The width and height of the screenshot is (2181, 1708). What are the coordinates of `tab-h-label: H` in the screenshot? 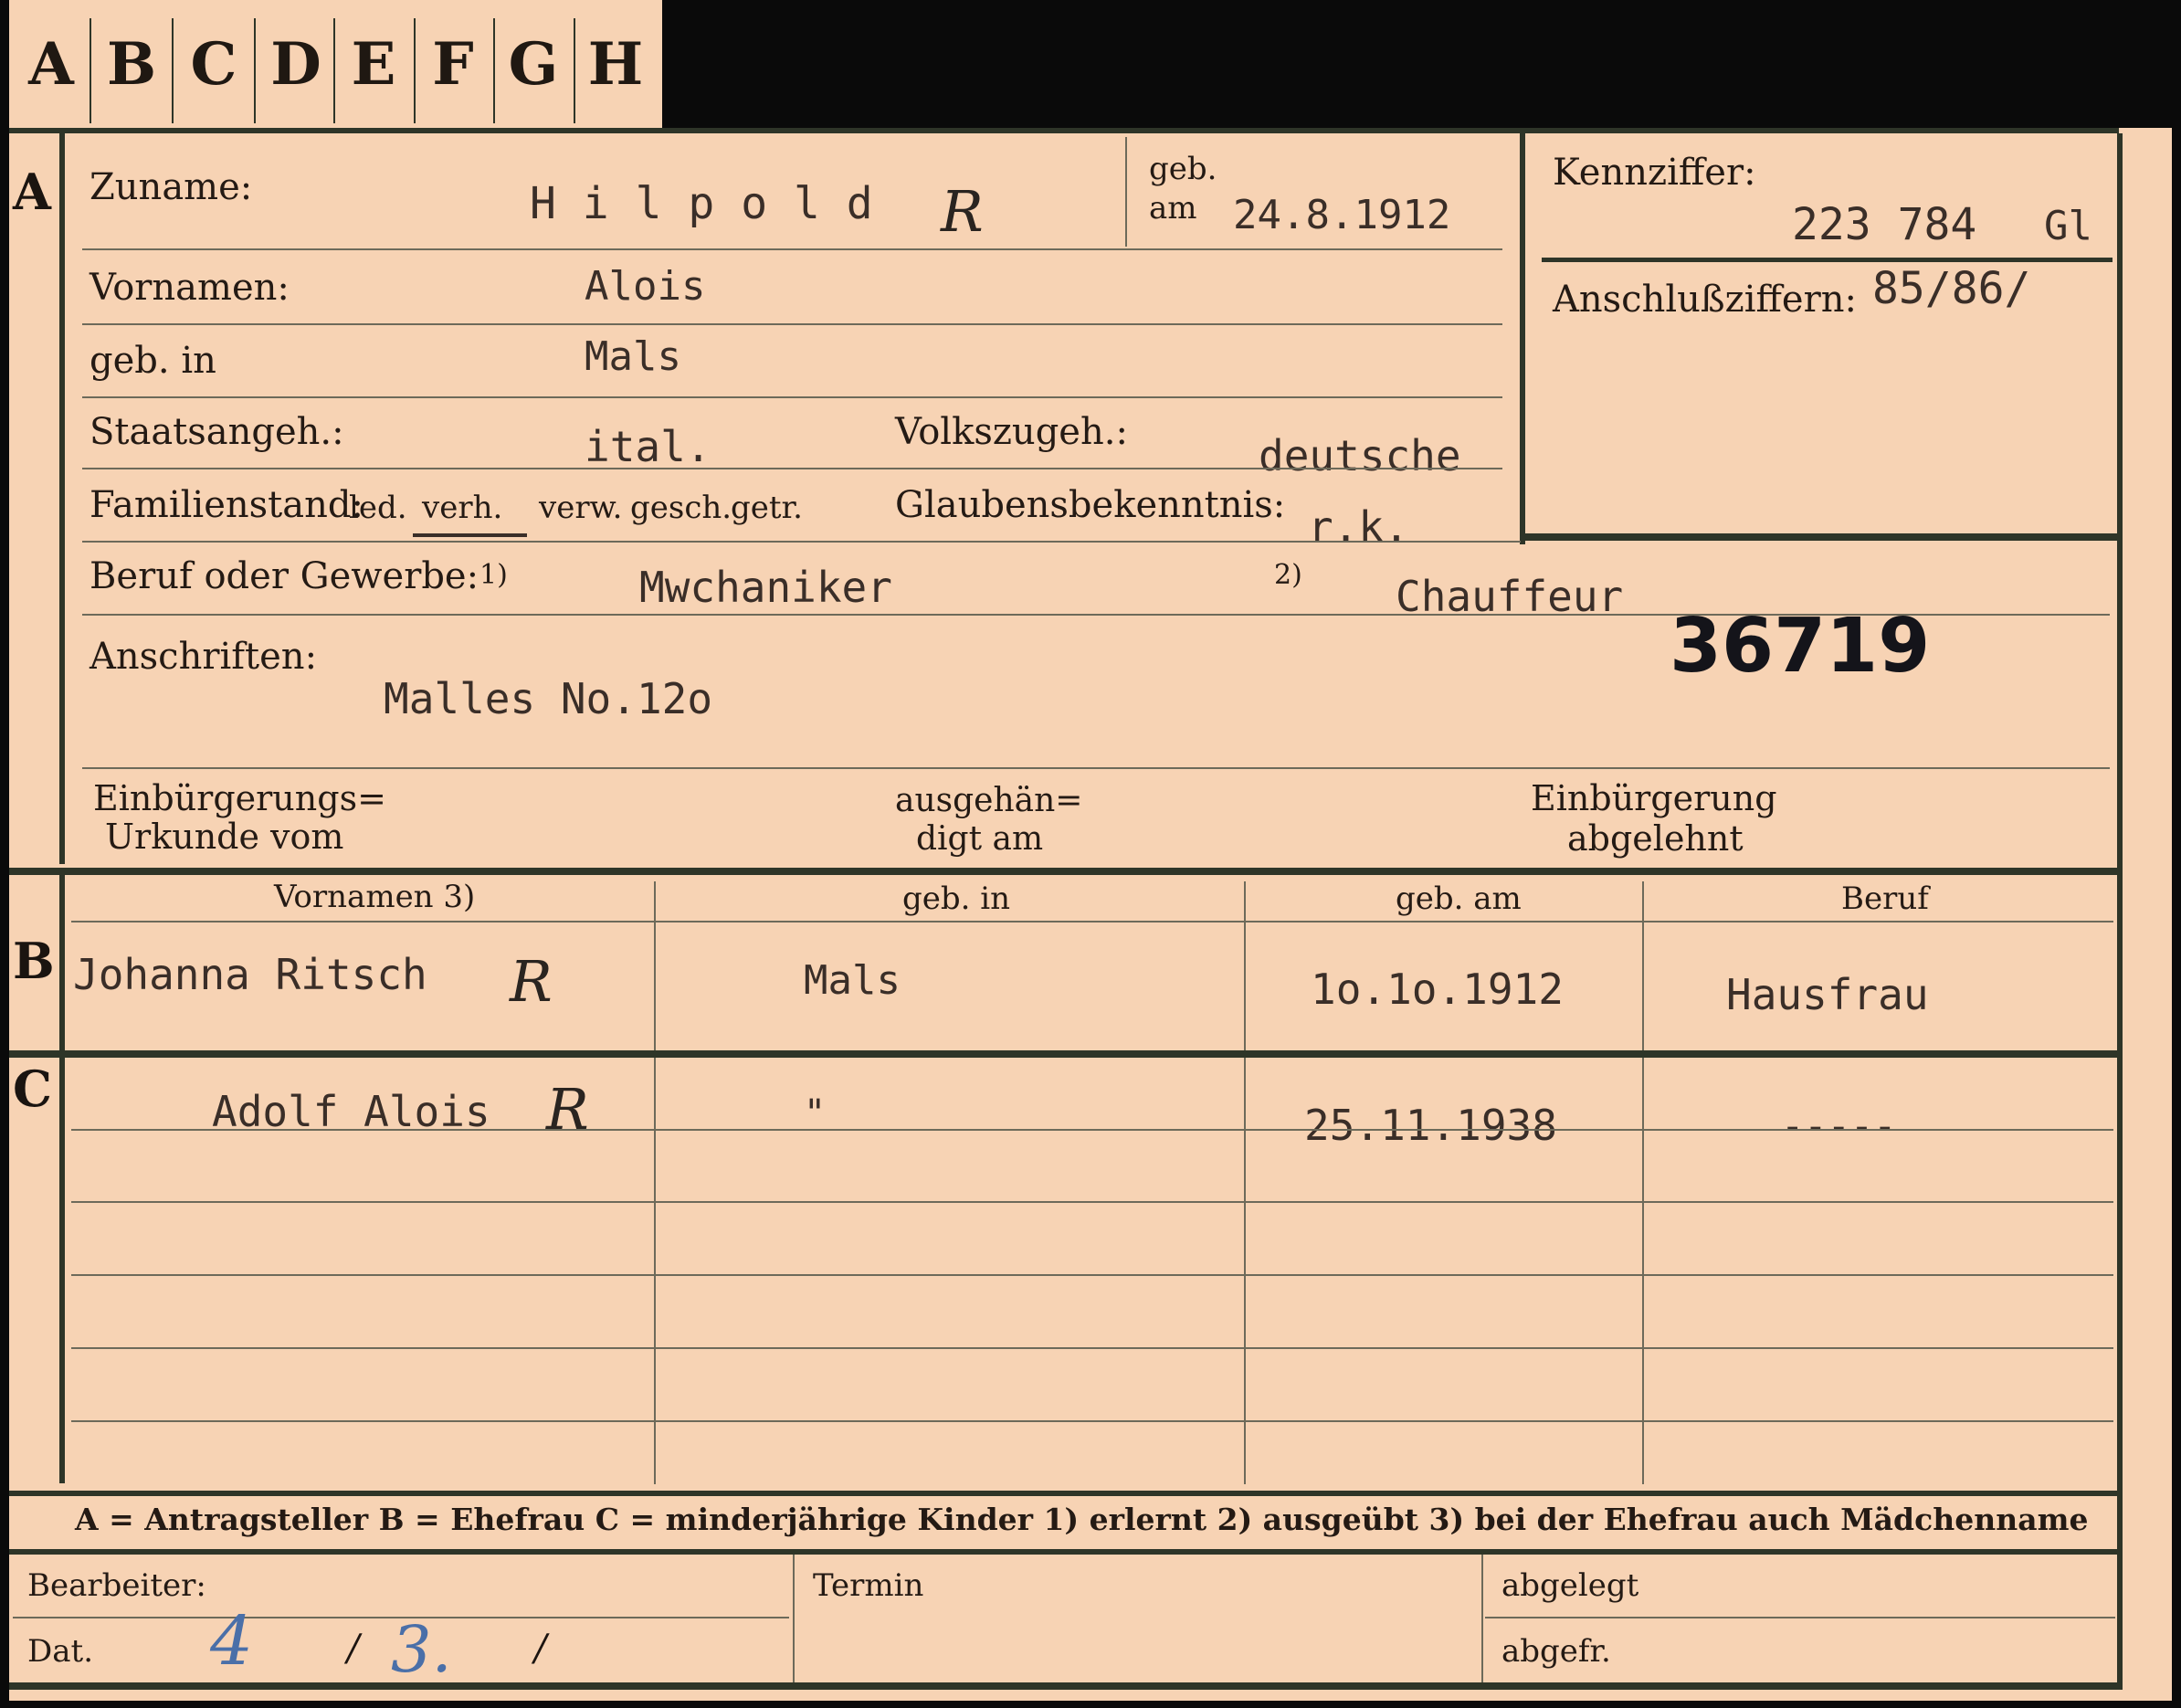 It's located at (616, 64).